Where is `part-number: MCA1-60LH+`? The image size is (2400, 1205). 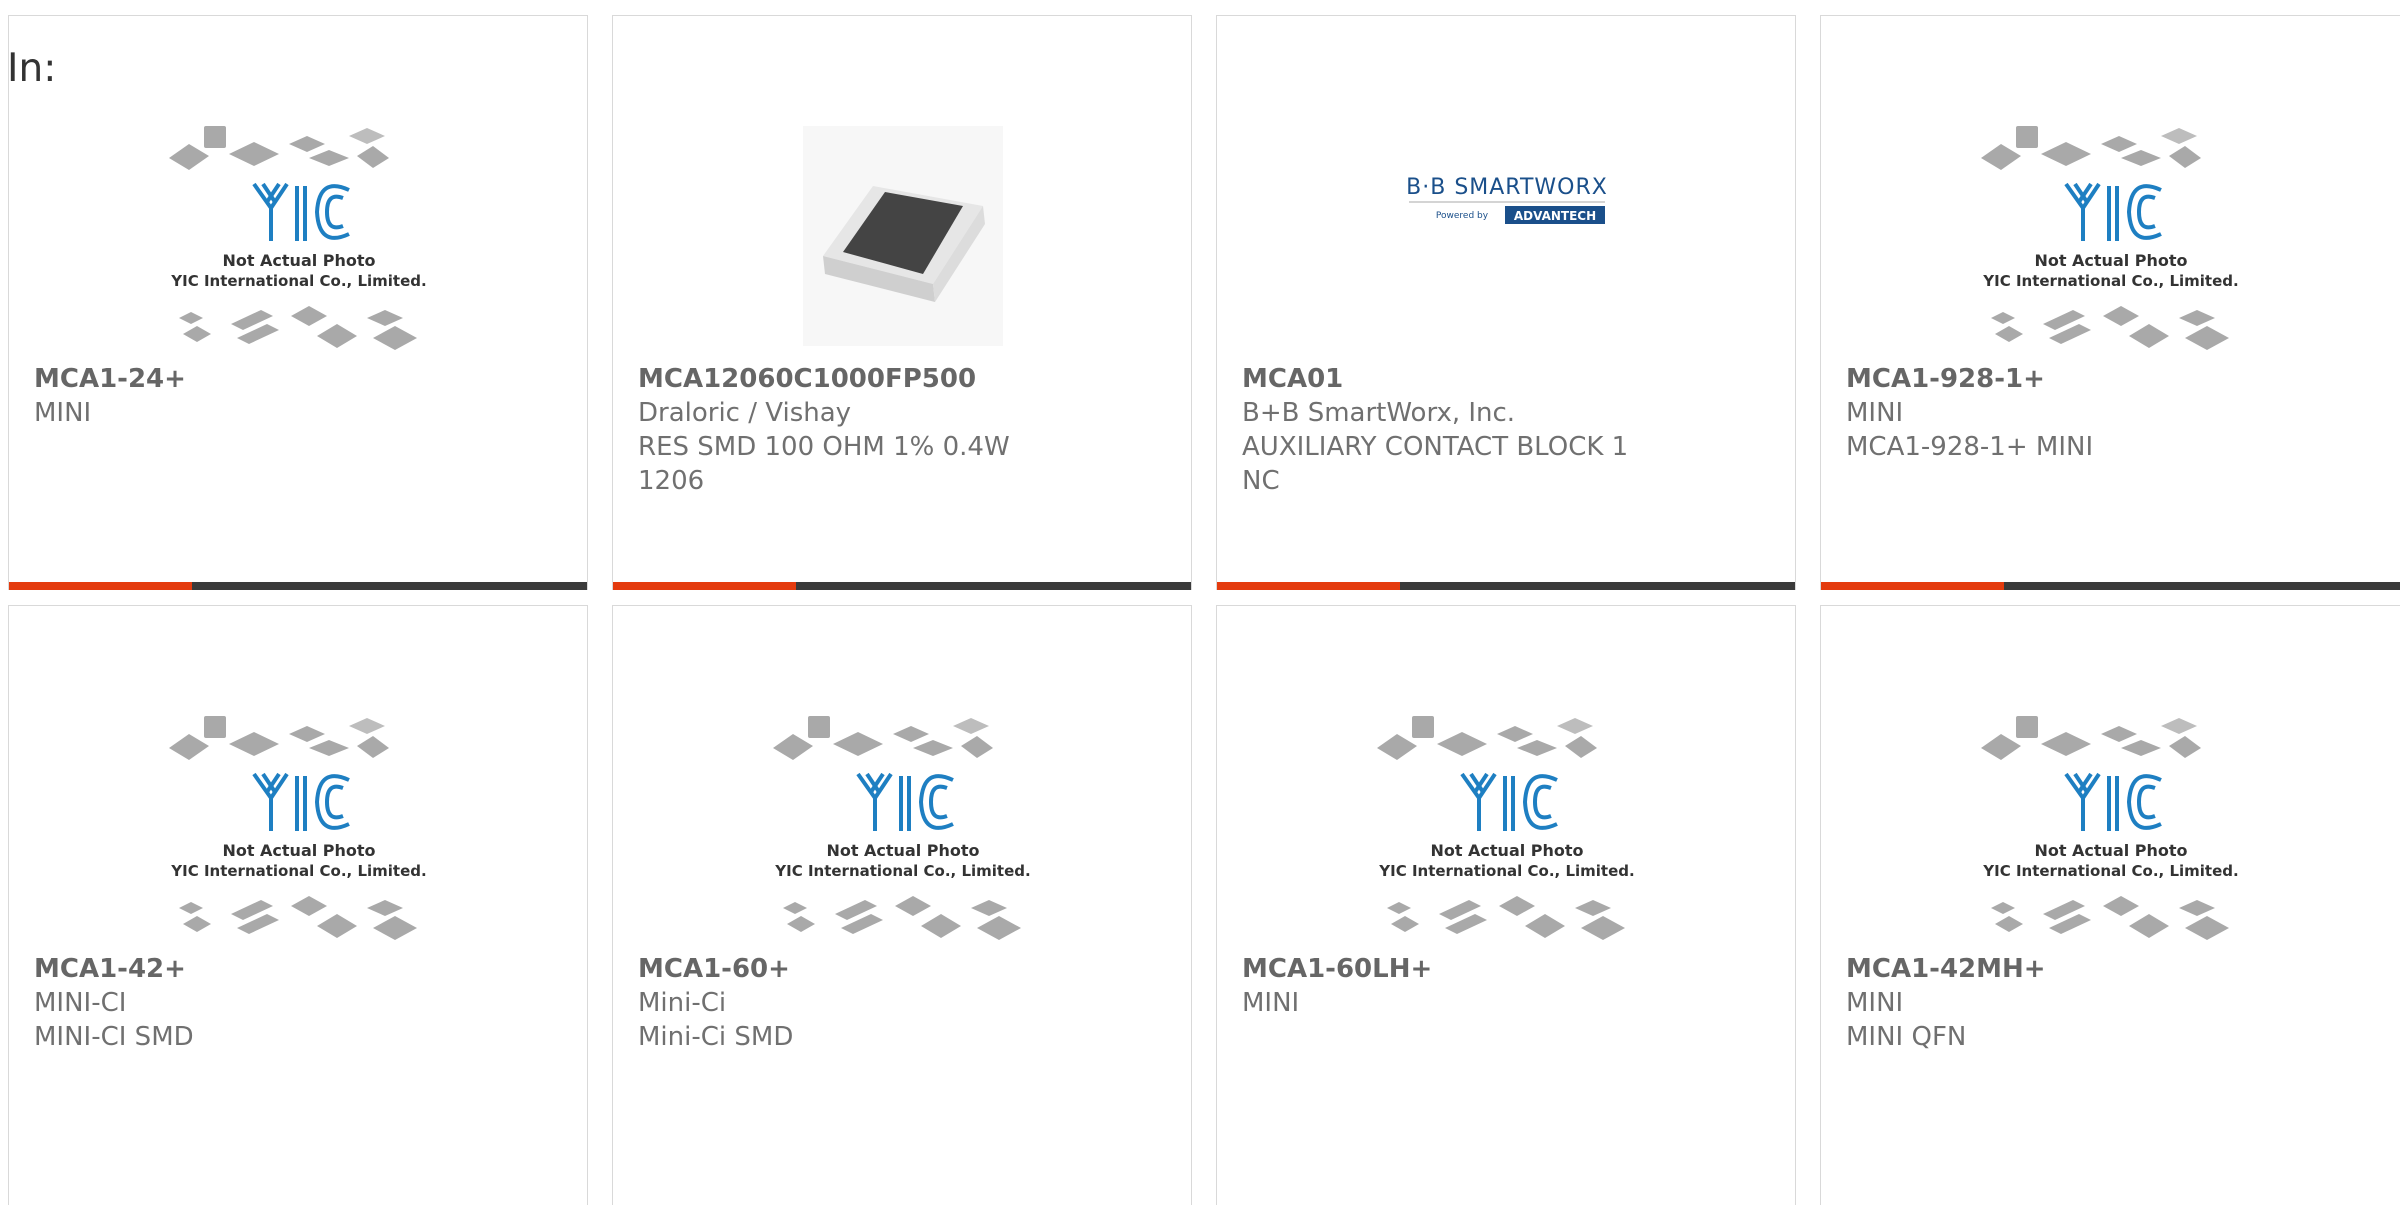 part-number: MCA1-60LH+ is located at coordinates (1453, 969).